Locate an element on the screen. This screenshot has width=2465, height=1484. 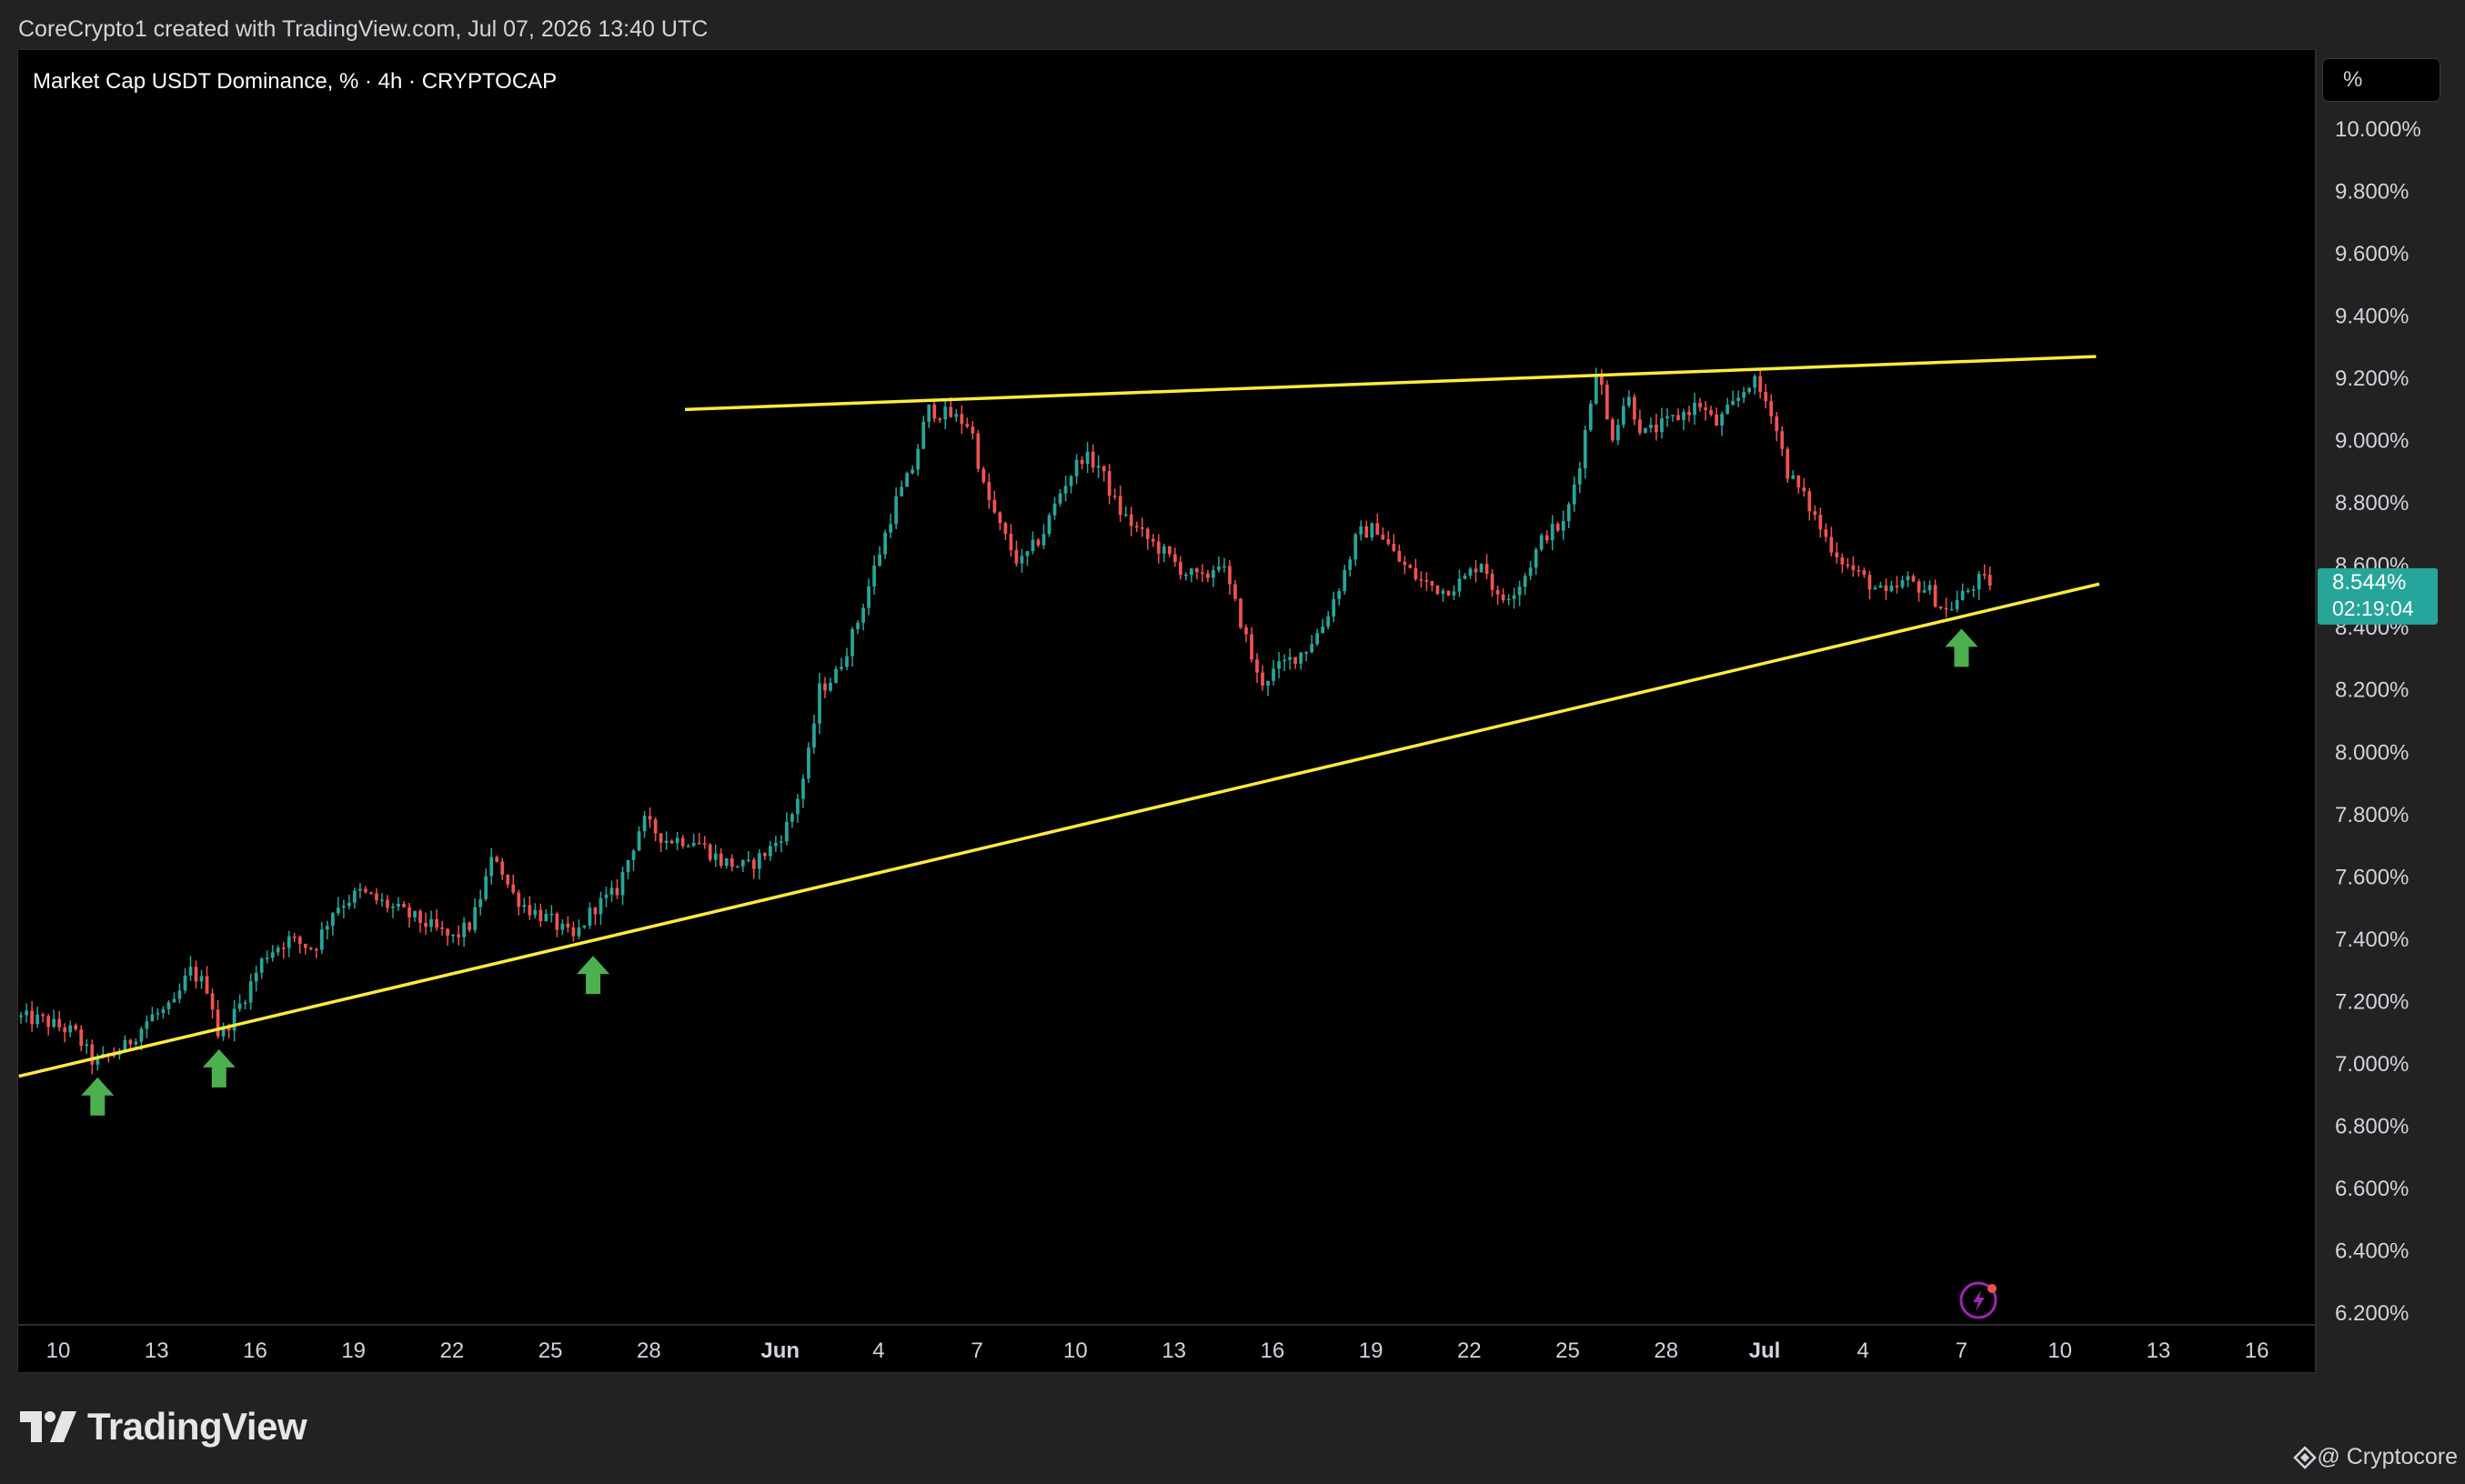
trendline-resistance is located at coordinates (1391, 383).